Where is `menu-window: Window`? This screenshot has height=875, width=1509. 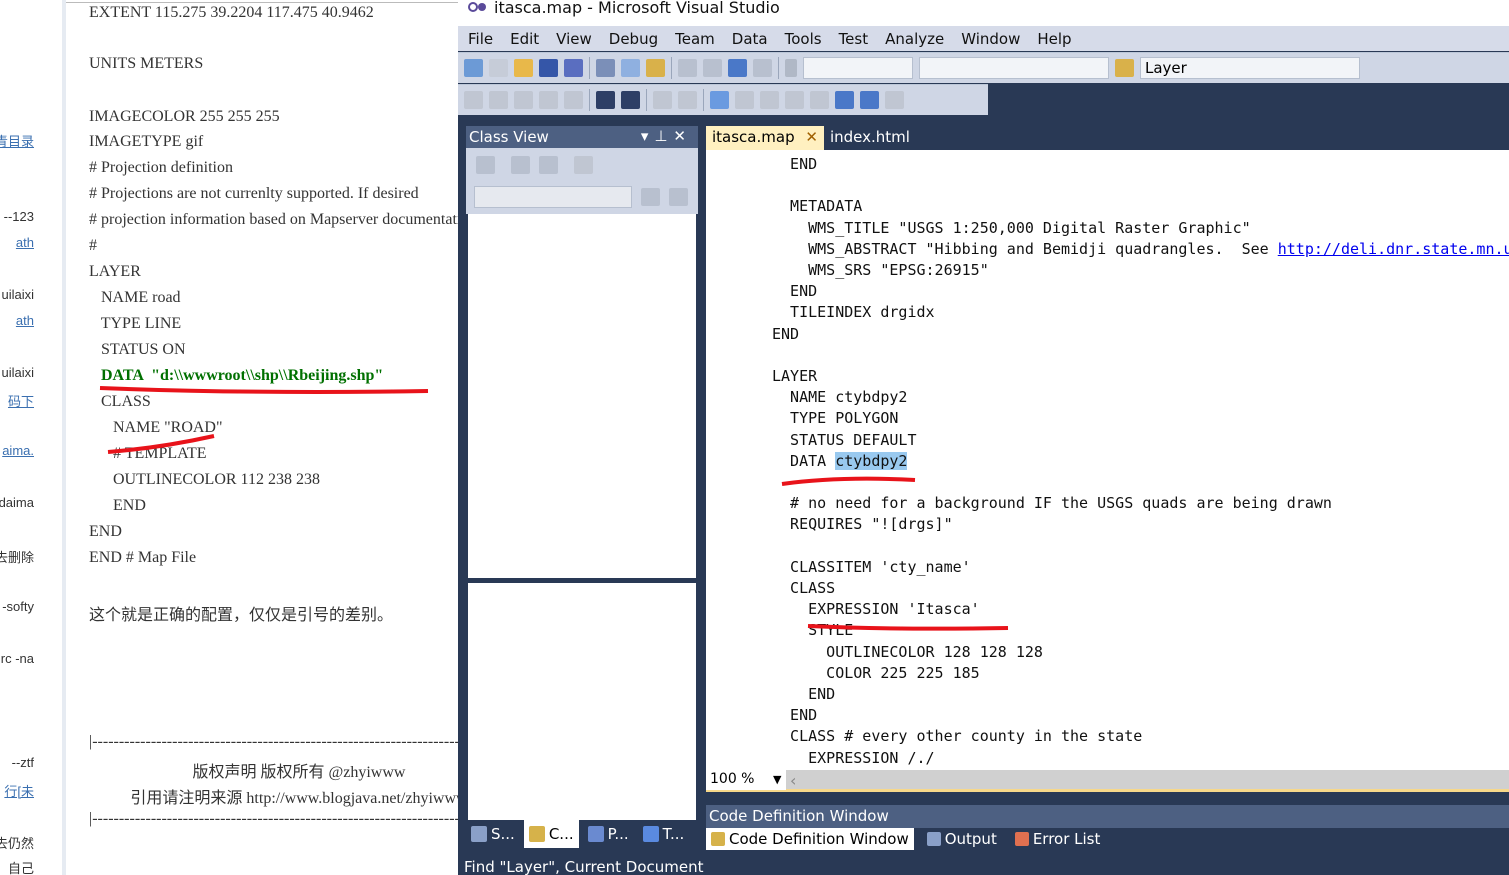
menu-window: Window is located at coordinates (990, 39).